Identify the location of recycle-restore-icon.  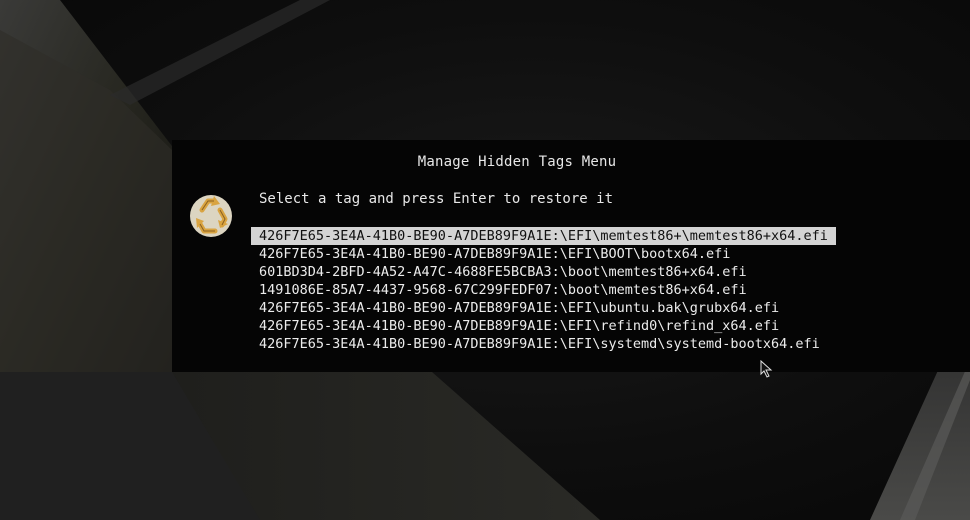
(211, 216).